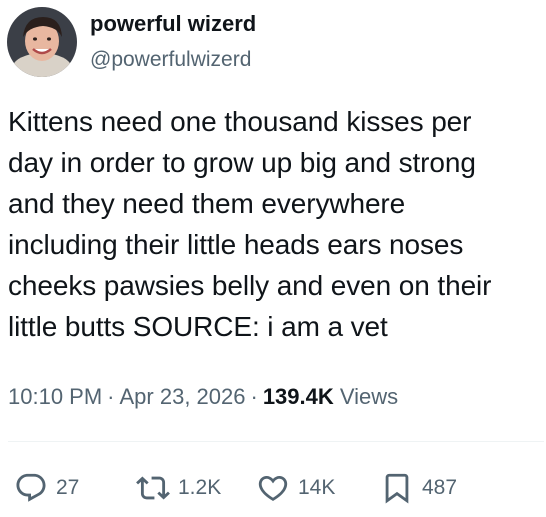  I want to click on repost-icon, so click(153, 488).